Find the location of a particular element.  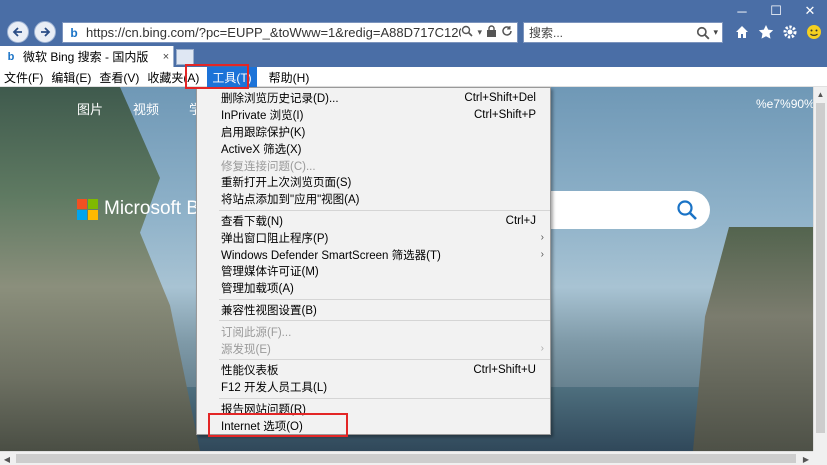

menu-help: 帮助(H) is located at coordinates (289, 77).